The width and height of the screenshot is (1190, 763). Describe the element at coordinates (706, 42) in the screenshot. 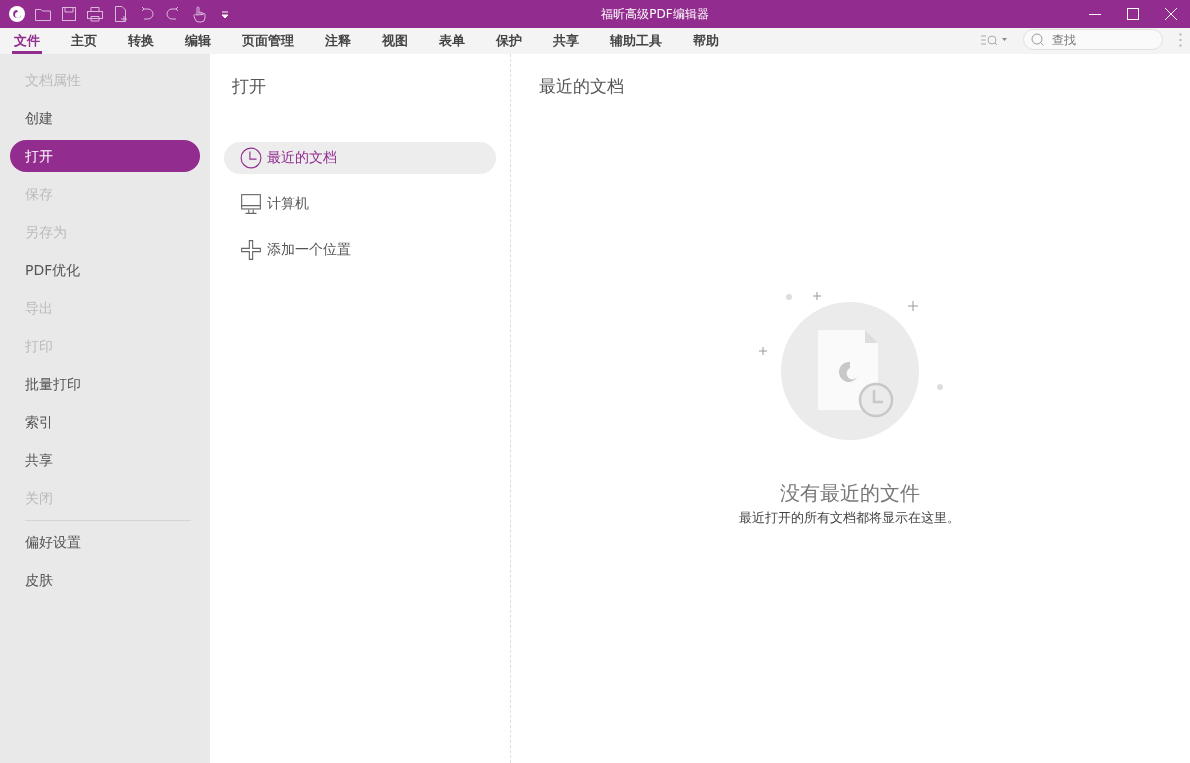

I see `menu-tab: 帮助` at that location.